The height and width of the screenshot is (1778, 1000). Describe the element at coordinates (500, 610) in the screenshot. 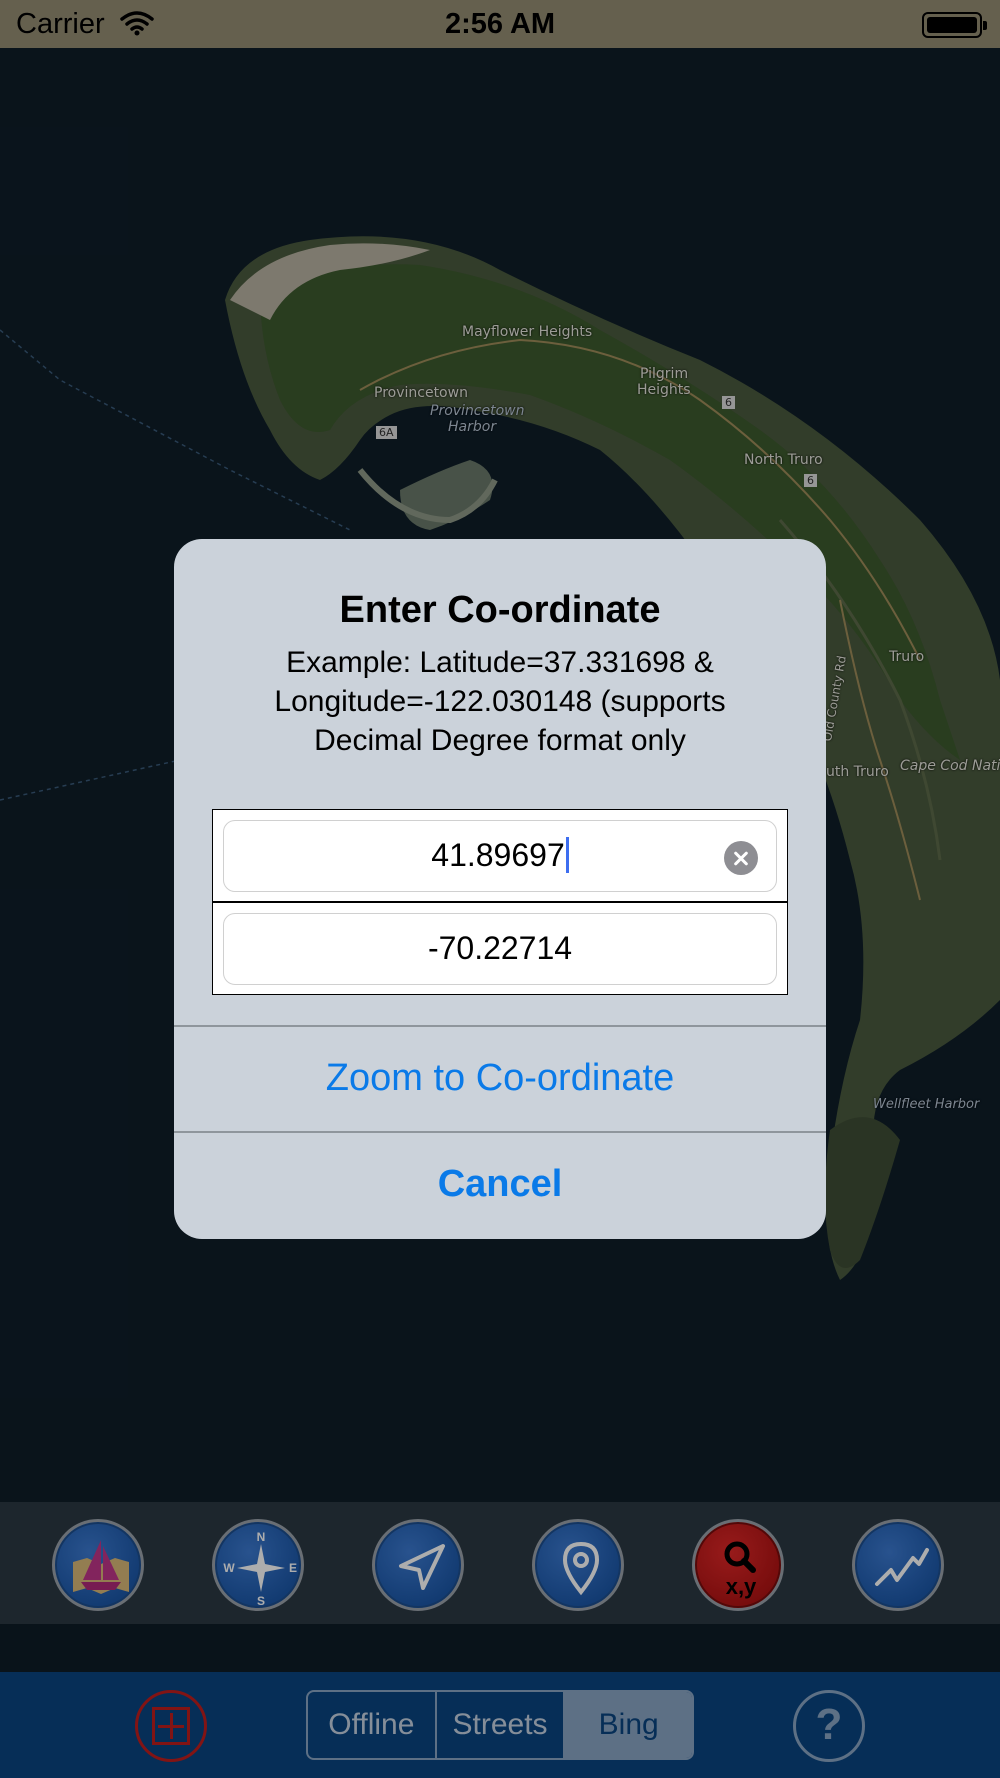

I see `dialog-title: Enter Co-ordinate` at that location.